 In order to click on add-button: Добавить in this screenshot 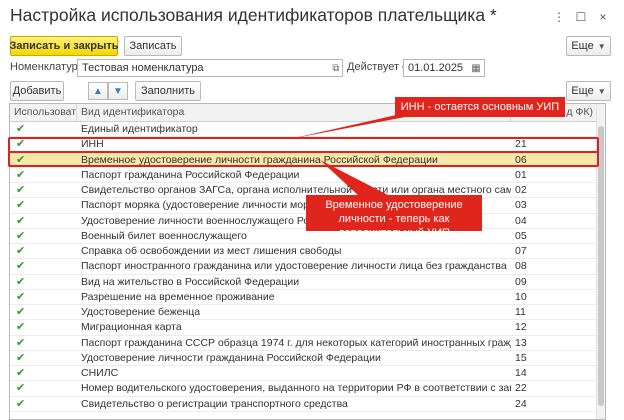, I will do `click(37, 91)`.